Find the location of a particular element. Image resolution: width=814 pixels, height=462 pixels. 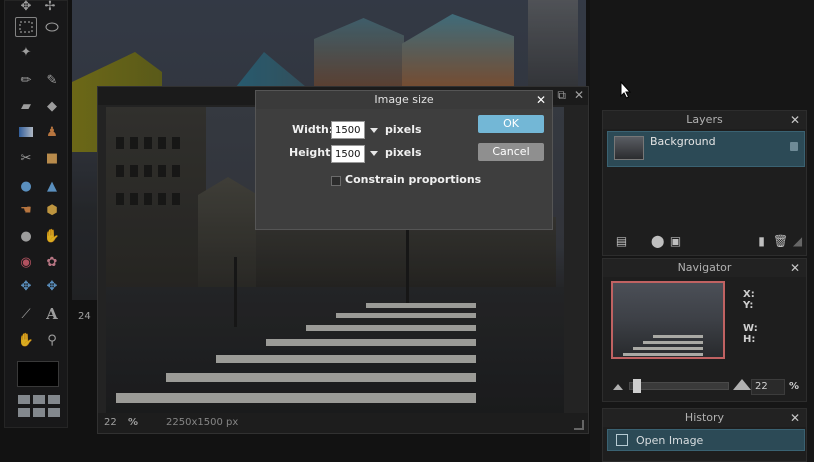

navigator-coordinates: X: Y: W: H: is located at coordinates (750, 317).